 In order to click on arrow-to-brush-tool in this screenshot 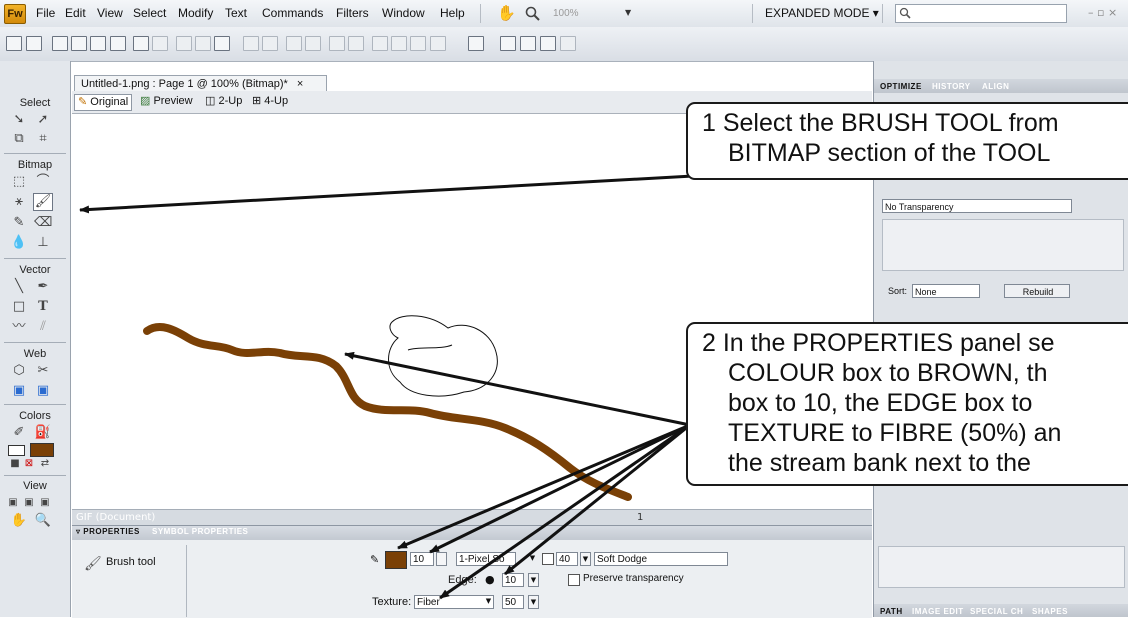, I will do `click(386, 194)`.